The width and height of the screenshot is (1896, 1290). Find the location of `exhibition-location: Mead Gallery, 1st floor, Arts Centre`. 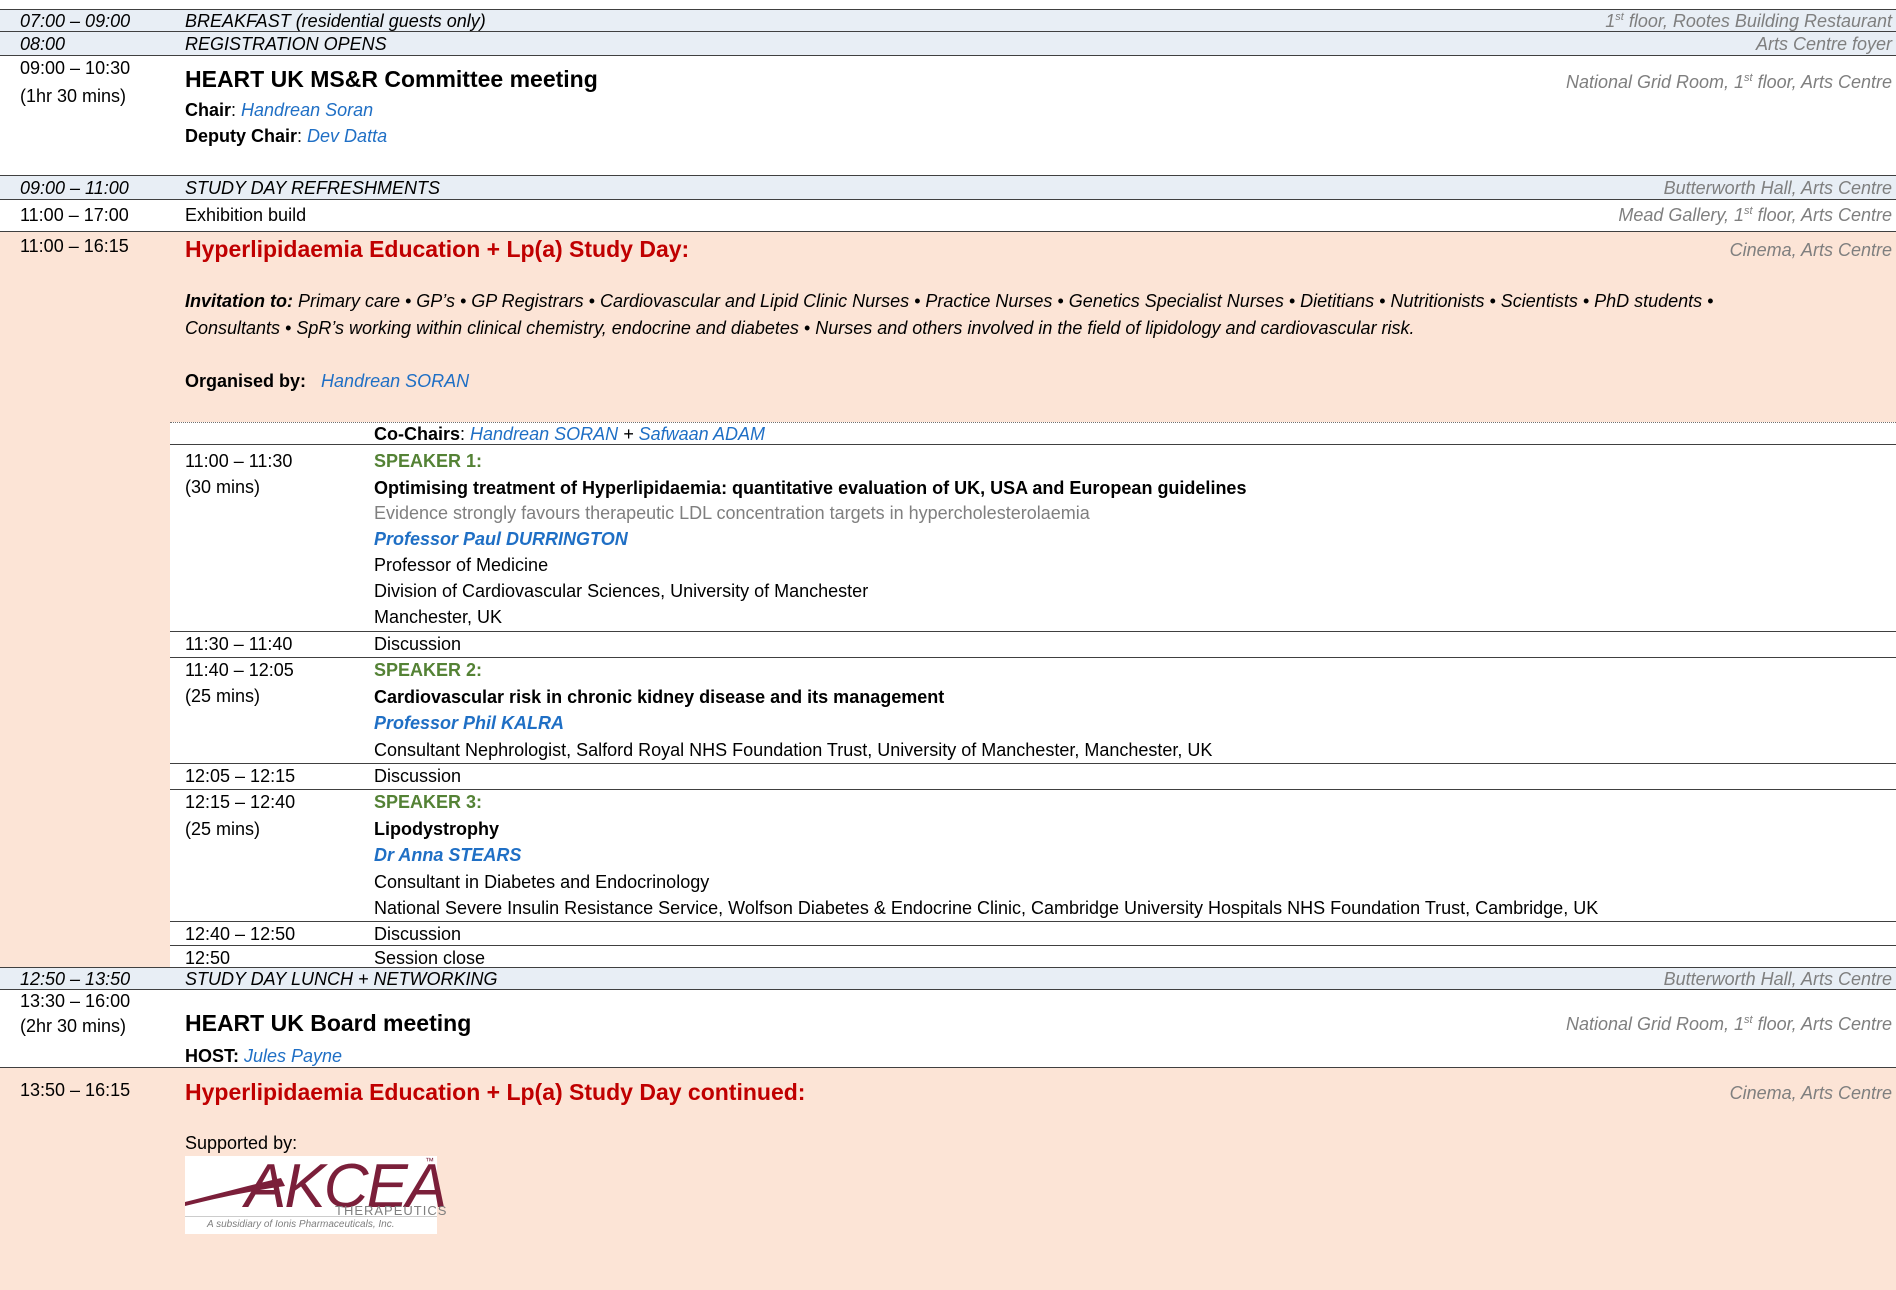

exhibition-location: Mead Gallery, 1st floor, Arts Centre is located at coordinates (1755, 215).